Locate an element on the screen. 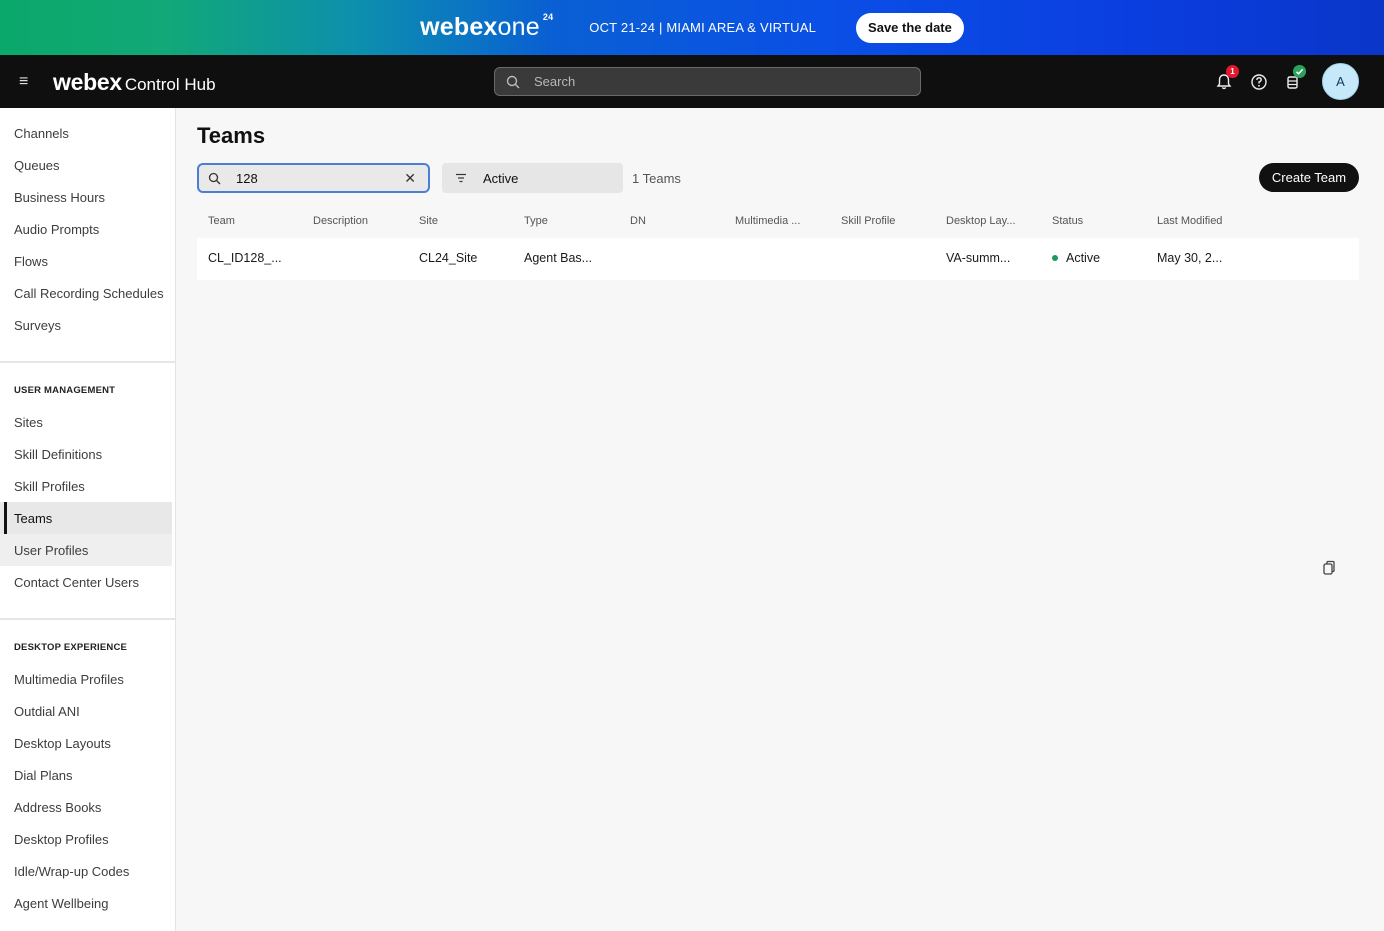  sidebar-item-flows: Flows is located at coordinates (86, 261).